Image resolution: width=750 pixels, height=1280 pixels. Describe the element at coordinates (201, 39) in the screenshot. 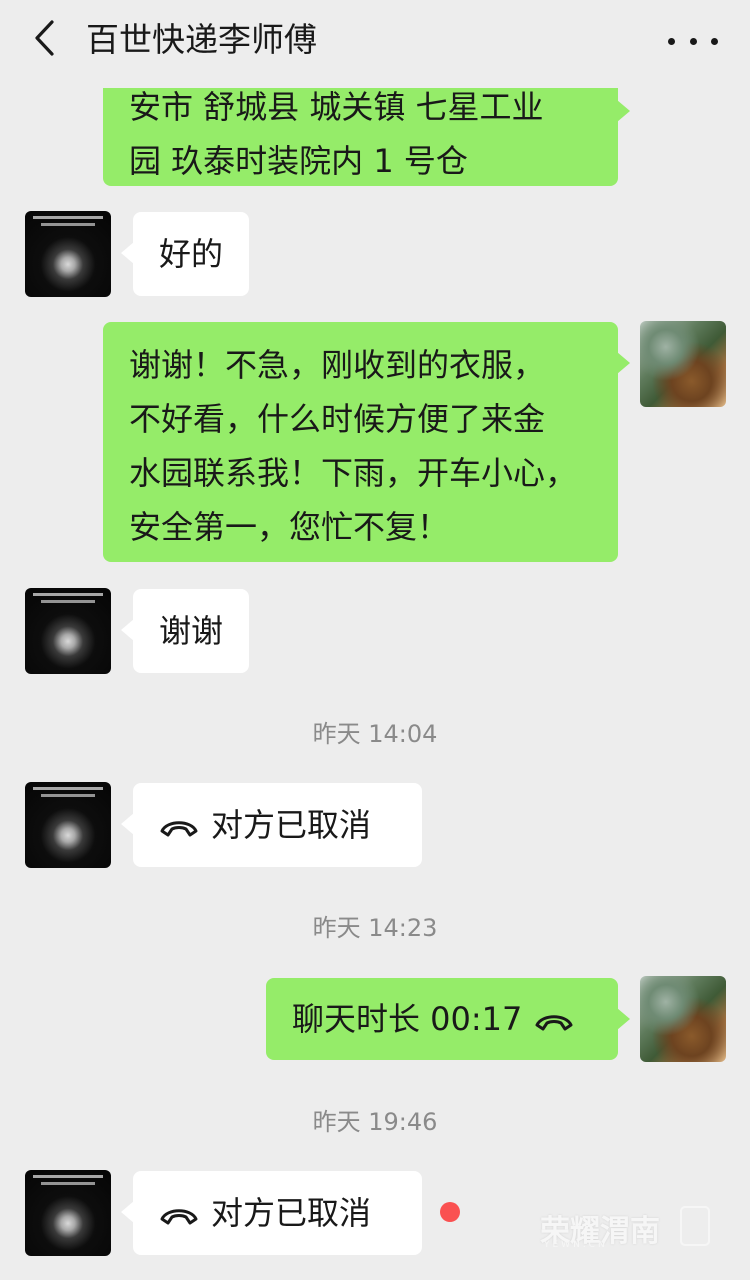

I see `chat-title: 百世快递李师傅` at that location.